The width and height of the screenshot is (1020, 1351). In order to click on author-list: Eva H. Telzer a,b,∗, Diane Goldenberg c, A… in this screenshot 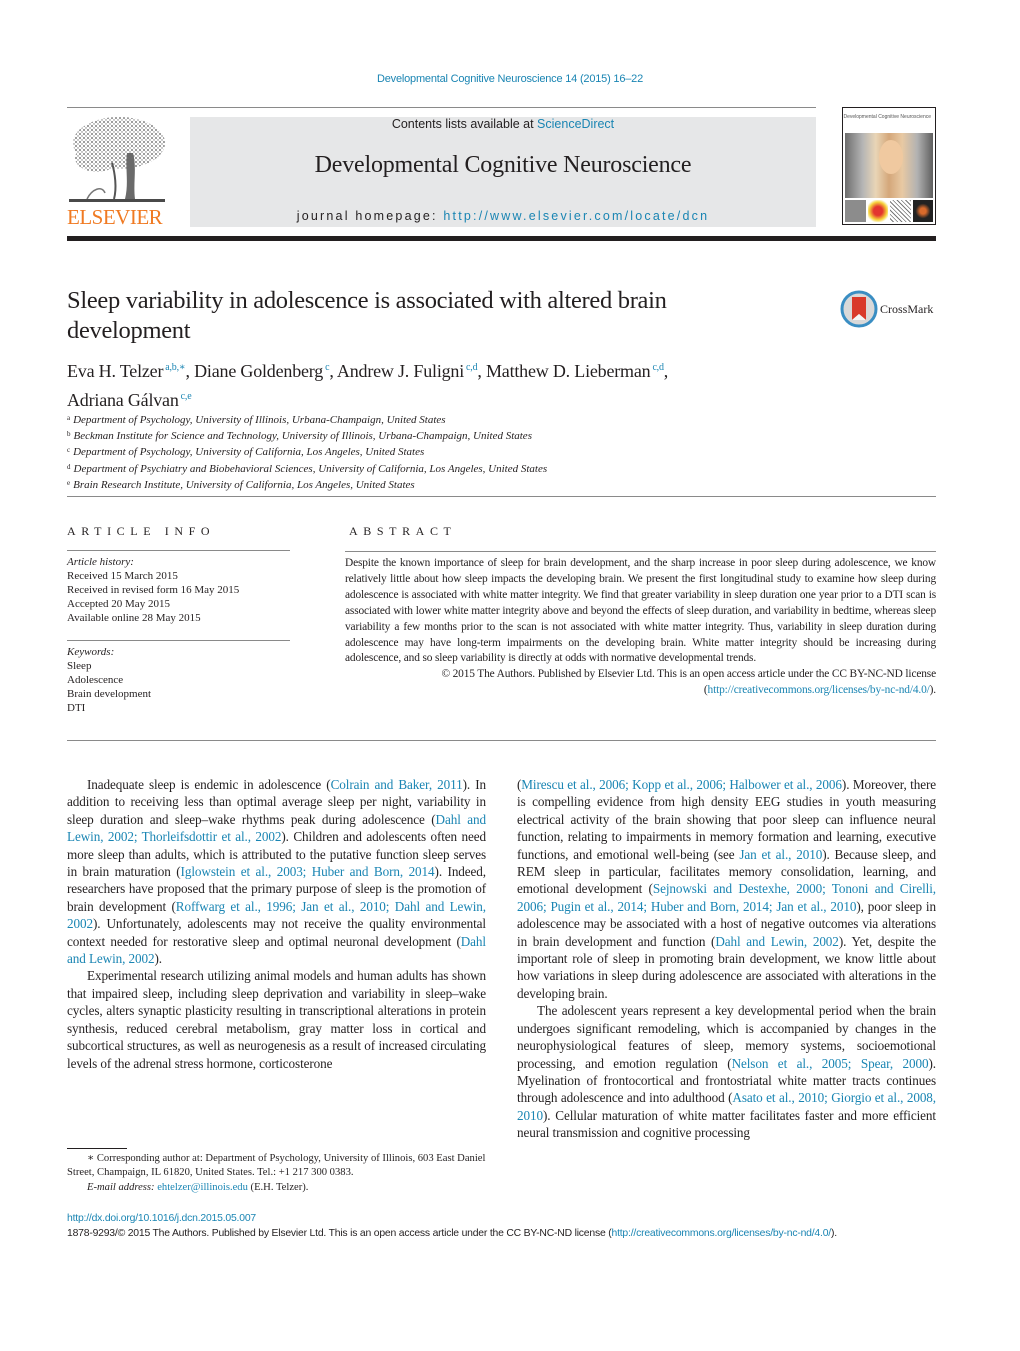, I will do `click(368, 385)`.